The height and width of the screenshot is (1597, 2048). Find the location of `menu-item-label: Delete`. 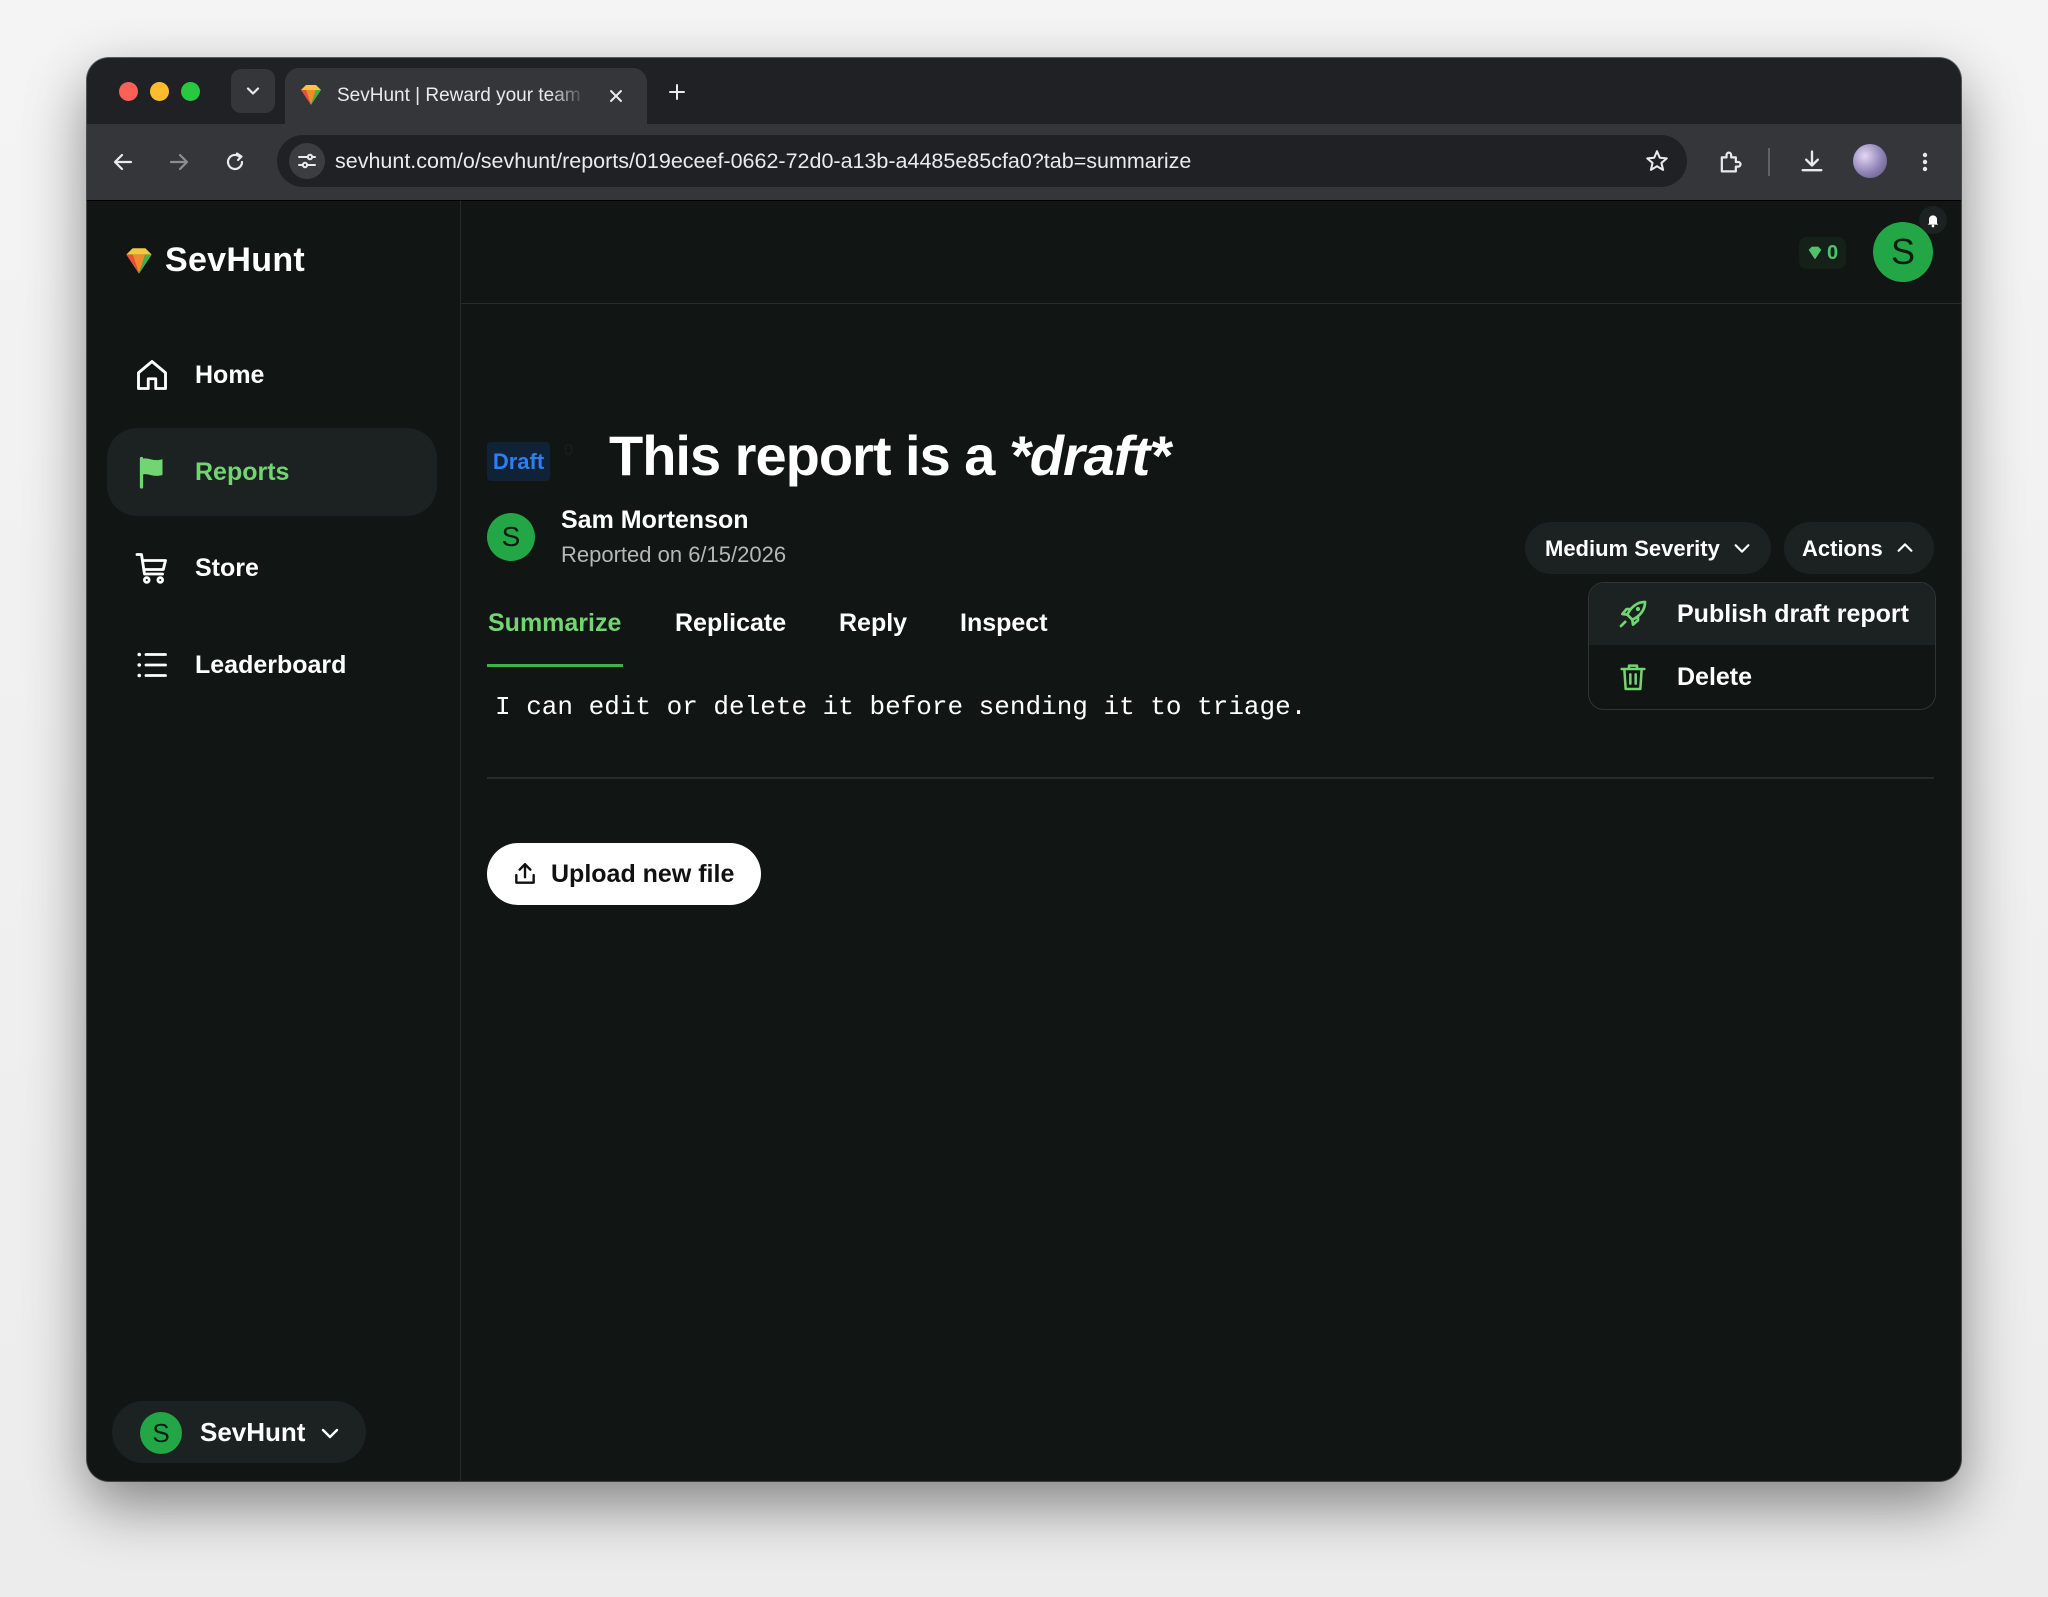

menu-item-label: Delete is located at coordinates (1715, 676).